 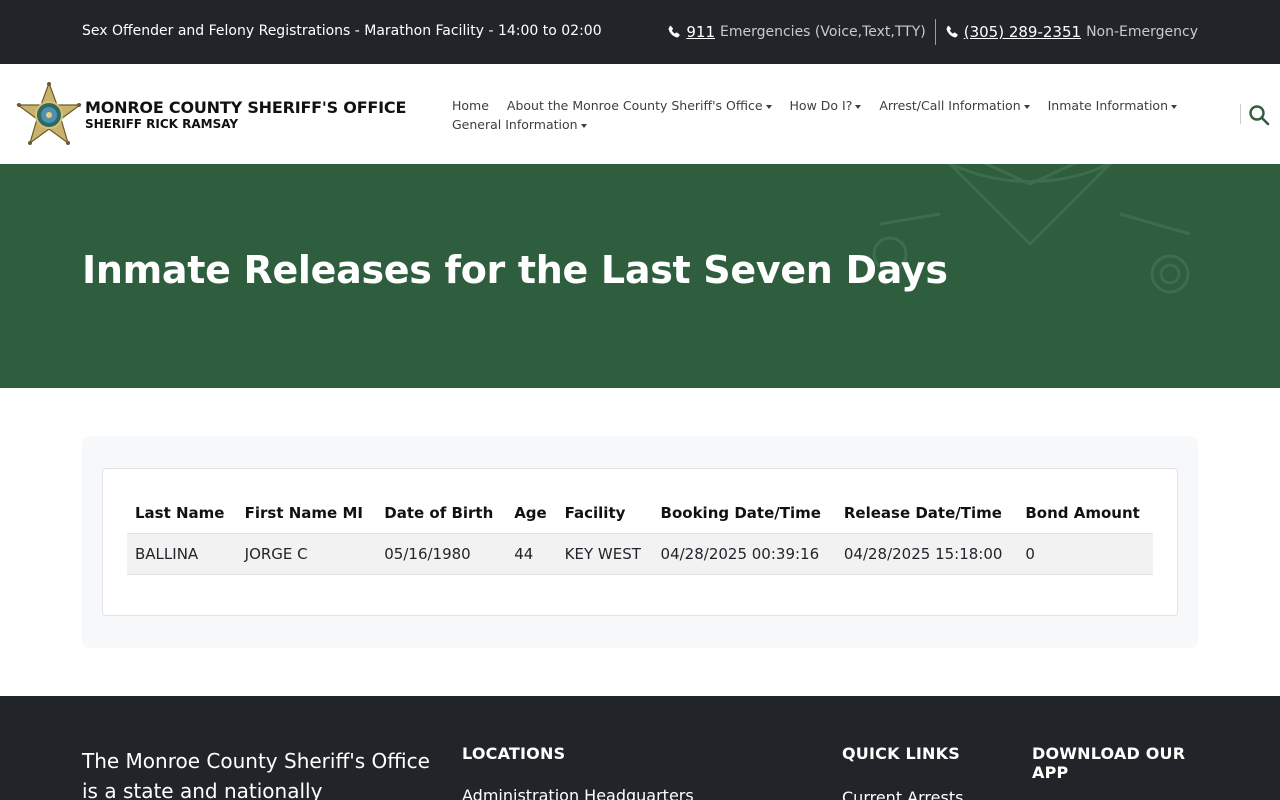 What do you see at coordinates (926, 553) in the screenshot?
I see `cell-release-datetime: 04/28/2025 15:18:00` at bounding box center [926, 553].